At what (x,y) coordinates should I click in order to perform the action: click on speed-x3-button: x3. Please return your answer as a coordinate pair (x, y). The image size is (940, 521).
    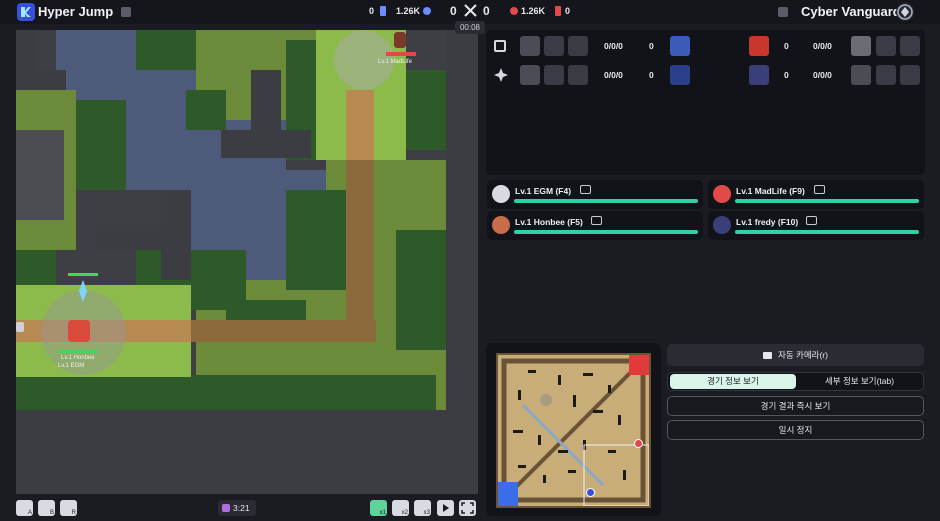
    Looking at the image, I should click on (422, 508).